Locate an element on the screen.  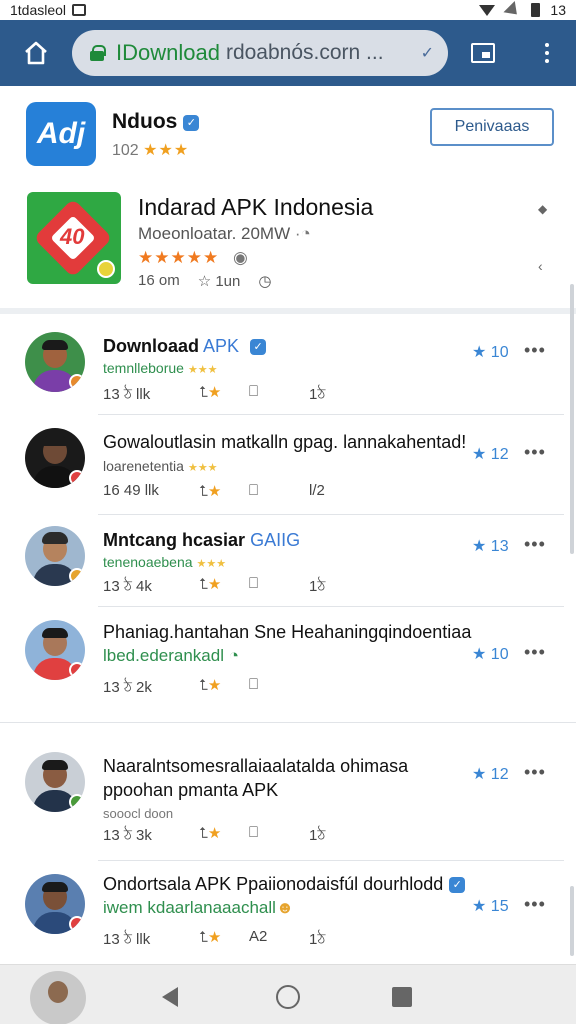
post-title-accent: APK is located at coordinates (221, 346).